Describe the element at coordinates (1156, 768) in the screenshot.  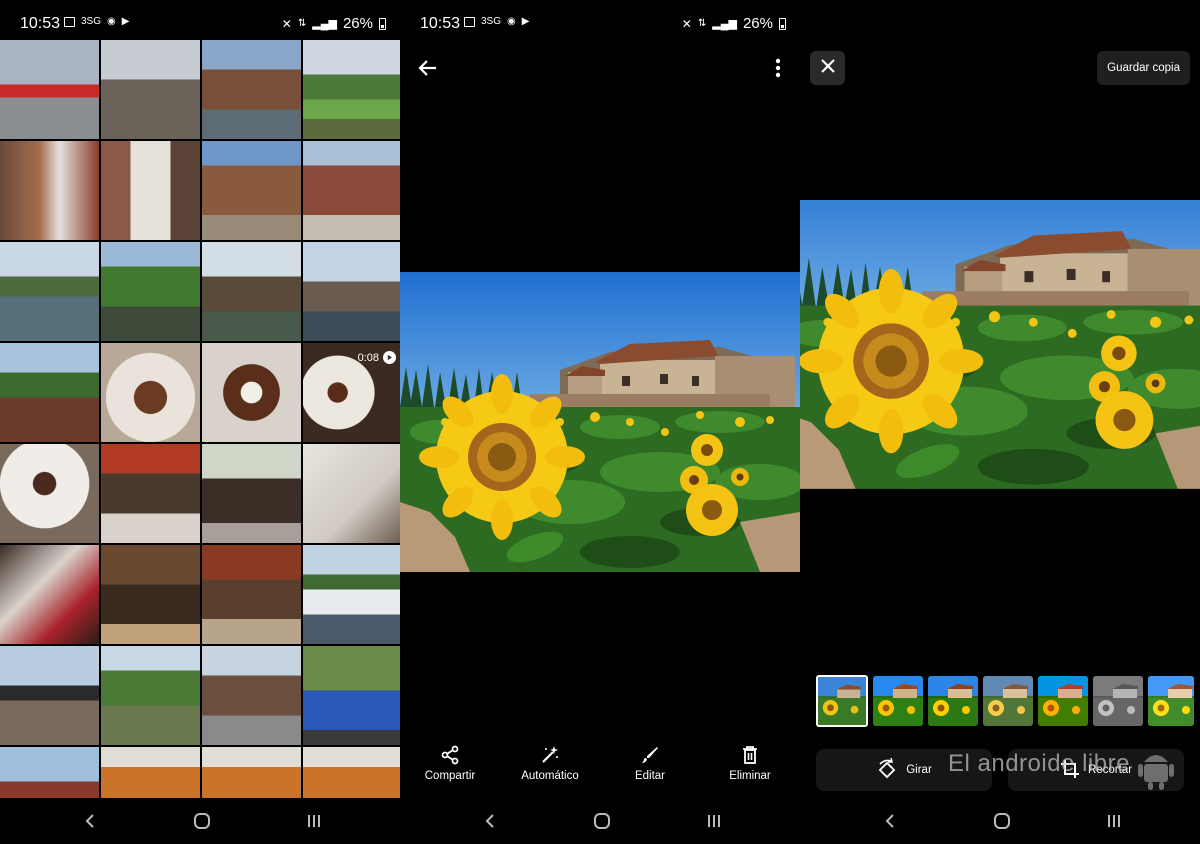
I see `watermark-android-logo` at that location.